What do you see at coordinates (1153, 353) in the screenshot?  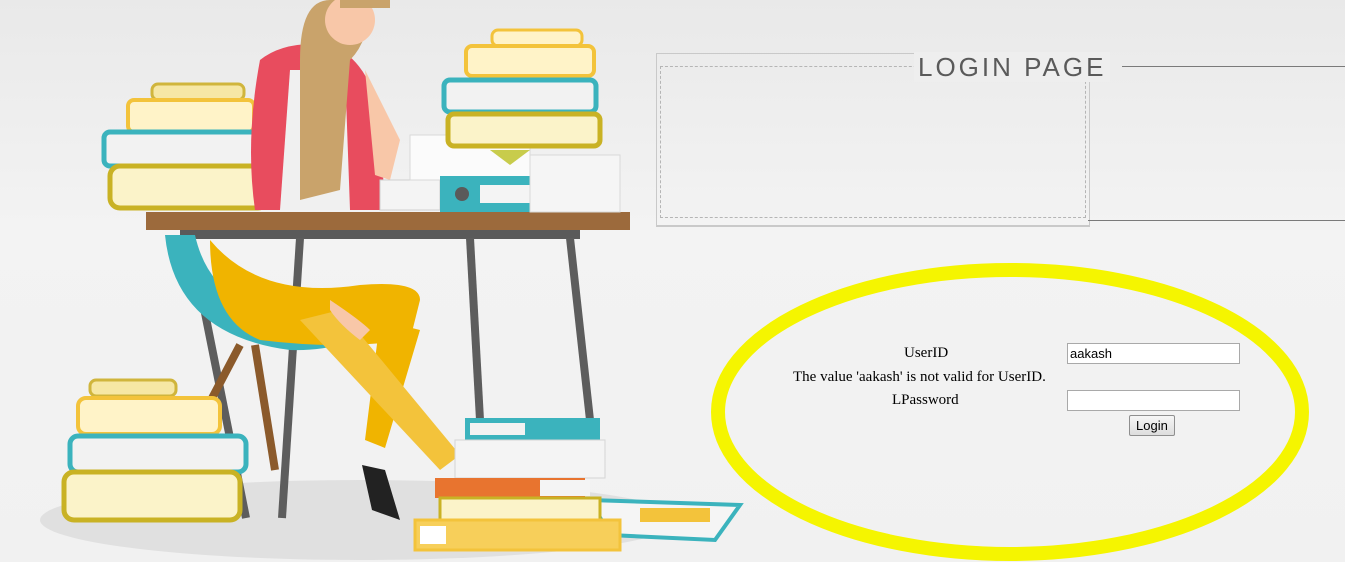 I see `userid-input` at bounding box center [1153, 353].